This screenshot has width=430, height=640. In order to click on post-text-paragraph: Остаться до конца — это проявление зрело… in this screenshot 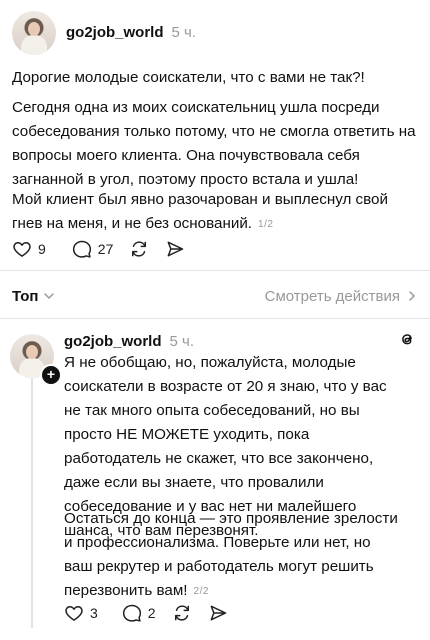, I will do `click(233, 555)`.